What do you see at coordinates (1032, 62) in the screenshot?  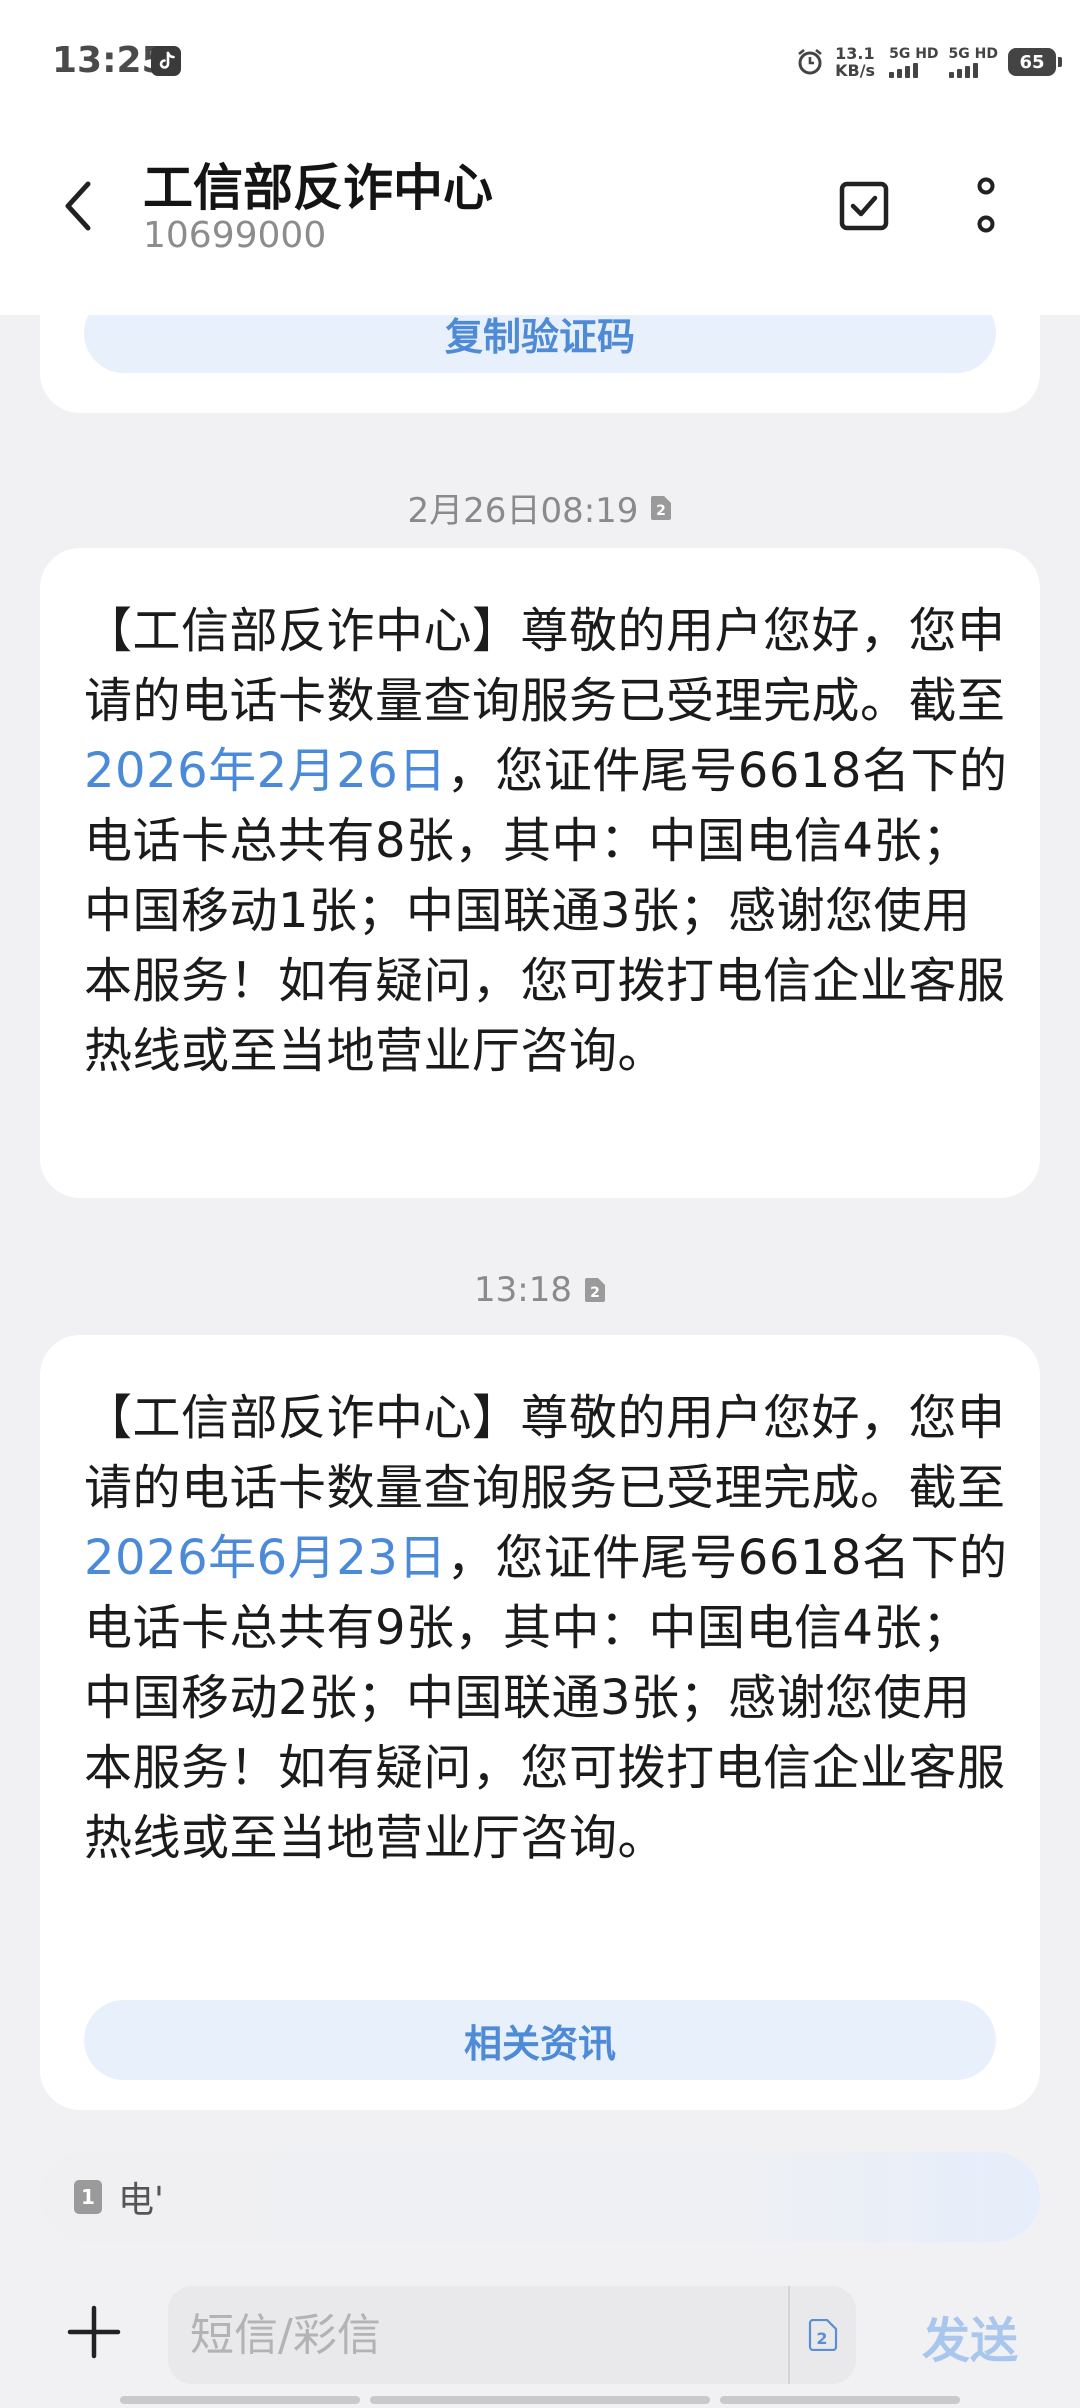 I see `battery-level: 65` at bounding box center [1032, 62].